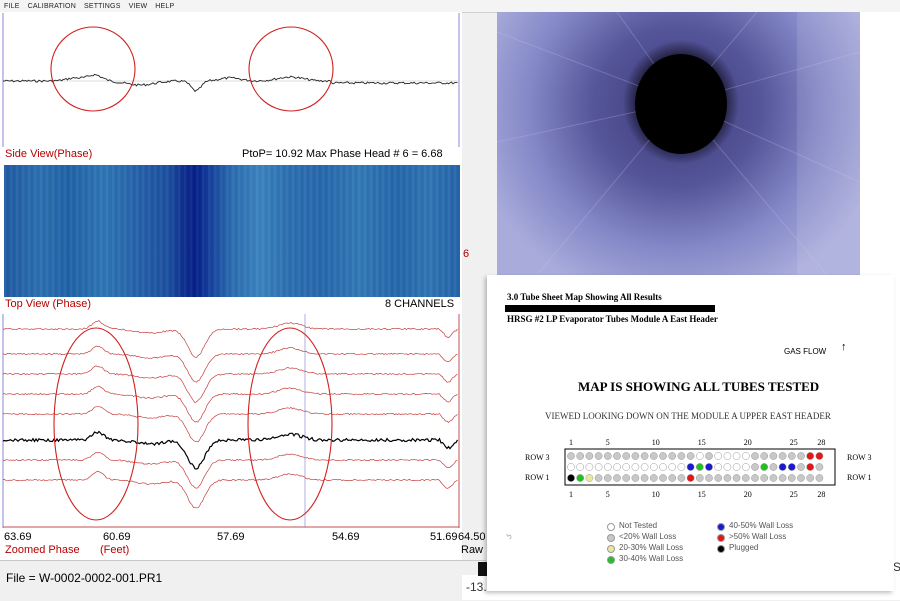 This screenshot has width=900, height=601. I want to click on menu-calibration: CALIBRATION, so click(52, 6).